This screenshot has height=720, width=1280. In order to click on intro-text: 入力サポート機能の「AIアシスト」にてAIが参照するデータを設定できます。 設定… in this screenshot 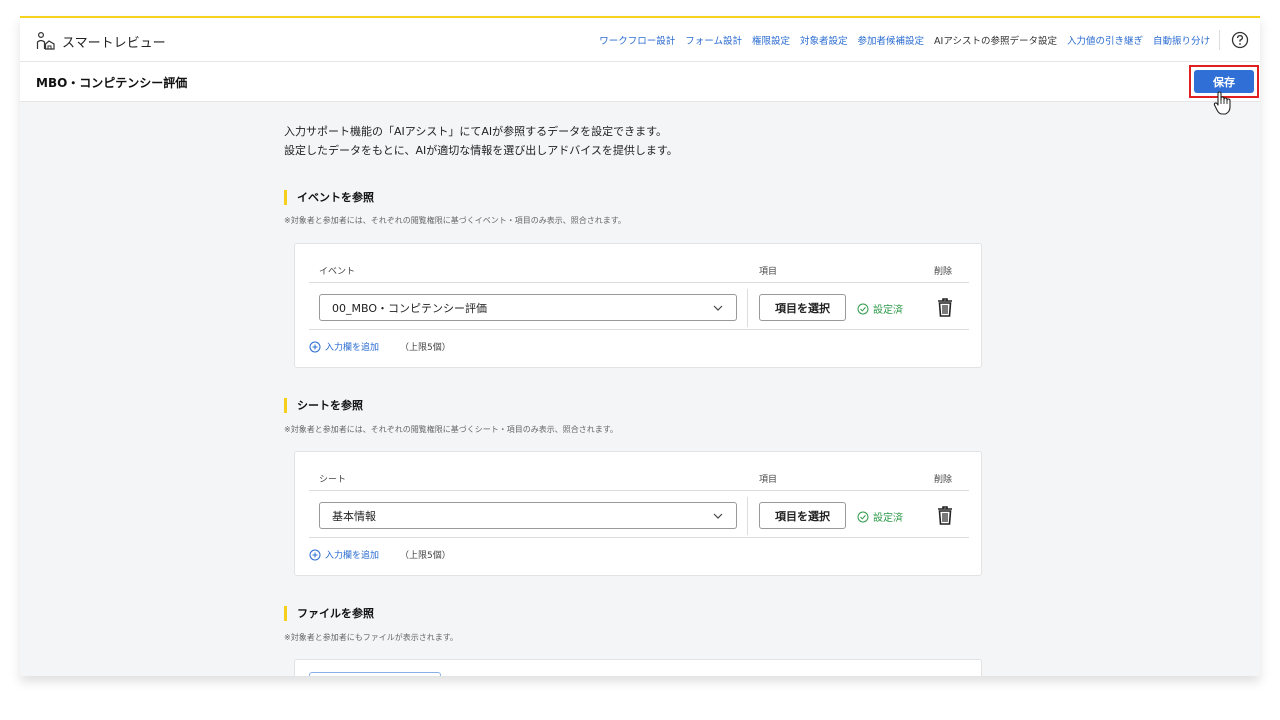, I will do `click(481, 141)`.